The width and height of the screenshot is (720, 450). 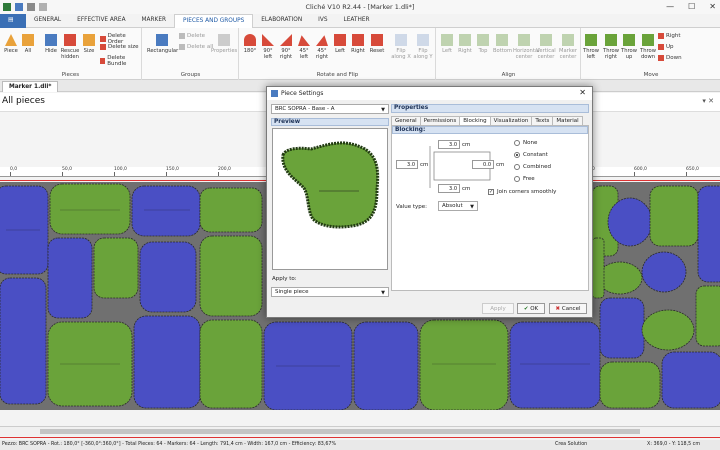 I want to click on ruler-tick-label: 50,0, so click(x=67, y=169).